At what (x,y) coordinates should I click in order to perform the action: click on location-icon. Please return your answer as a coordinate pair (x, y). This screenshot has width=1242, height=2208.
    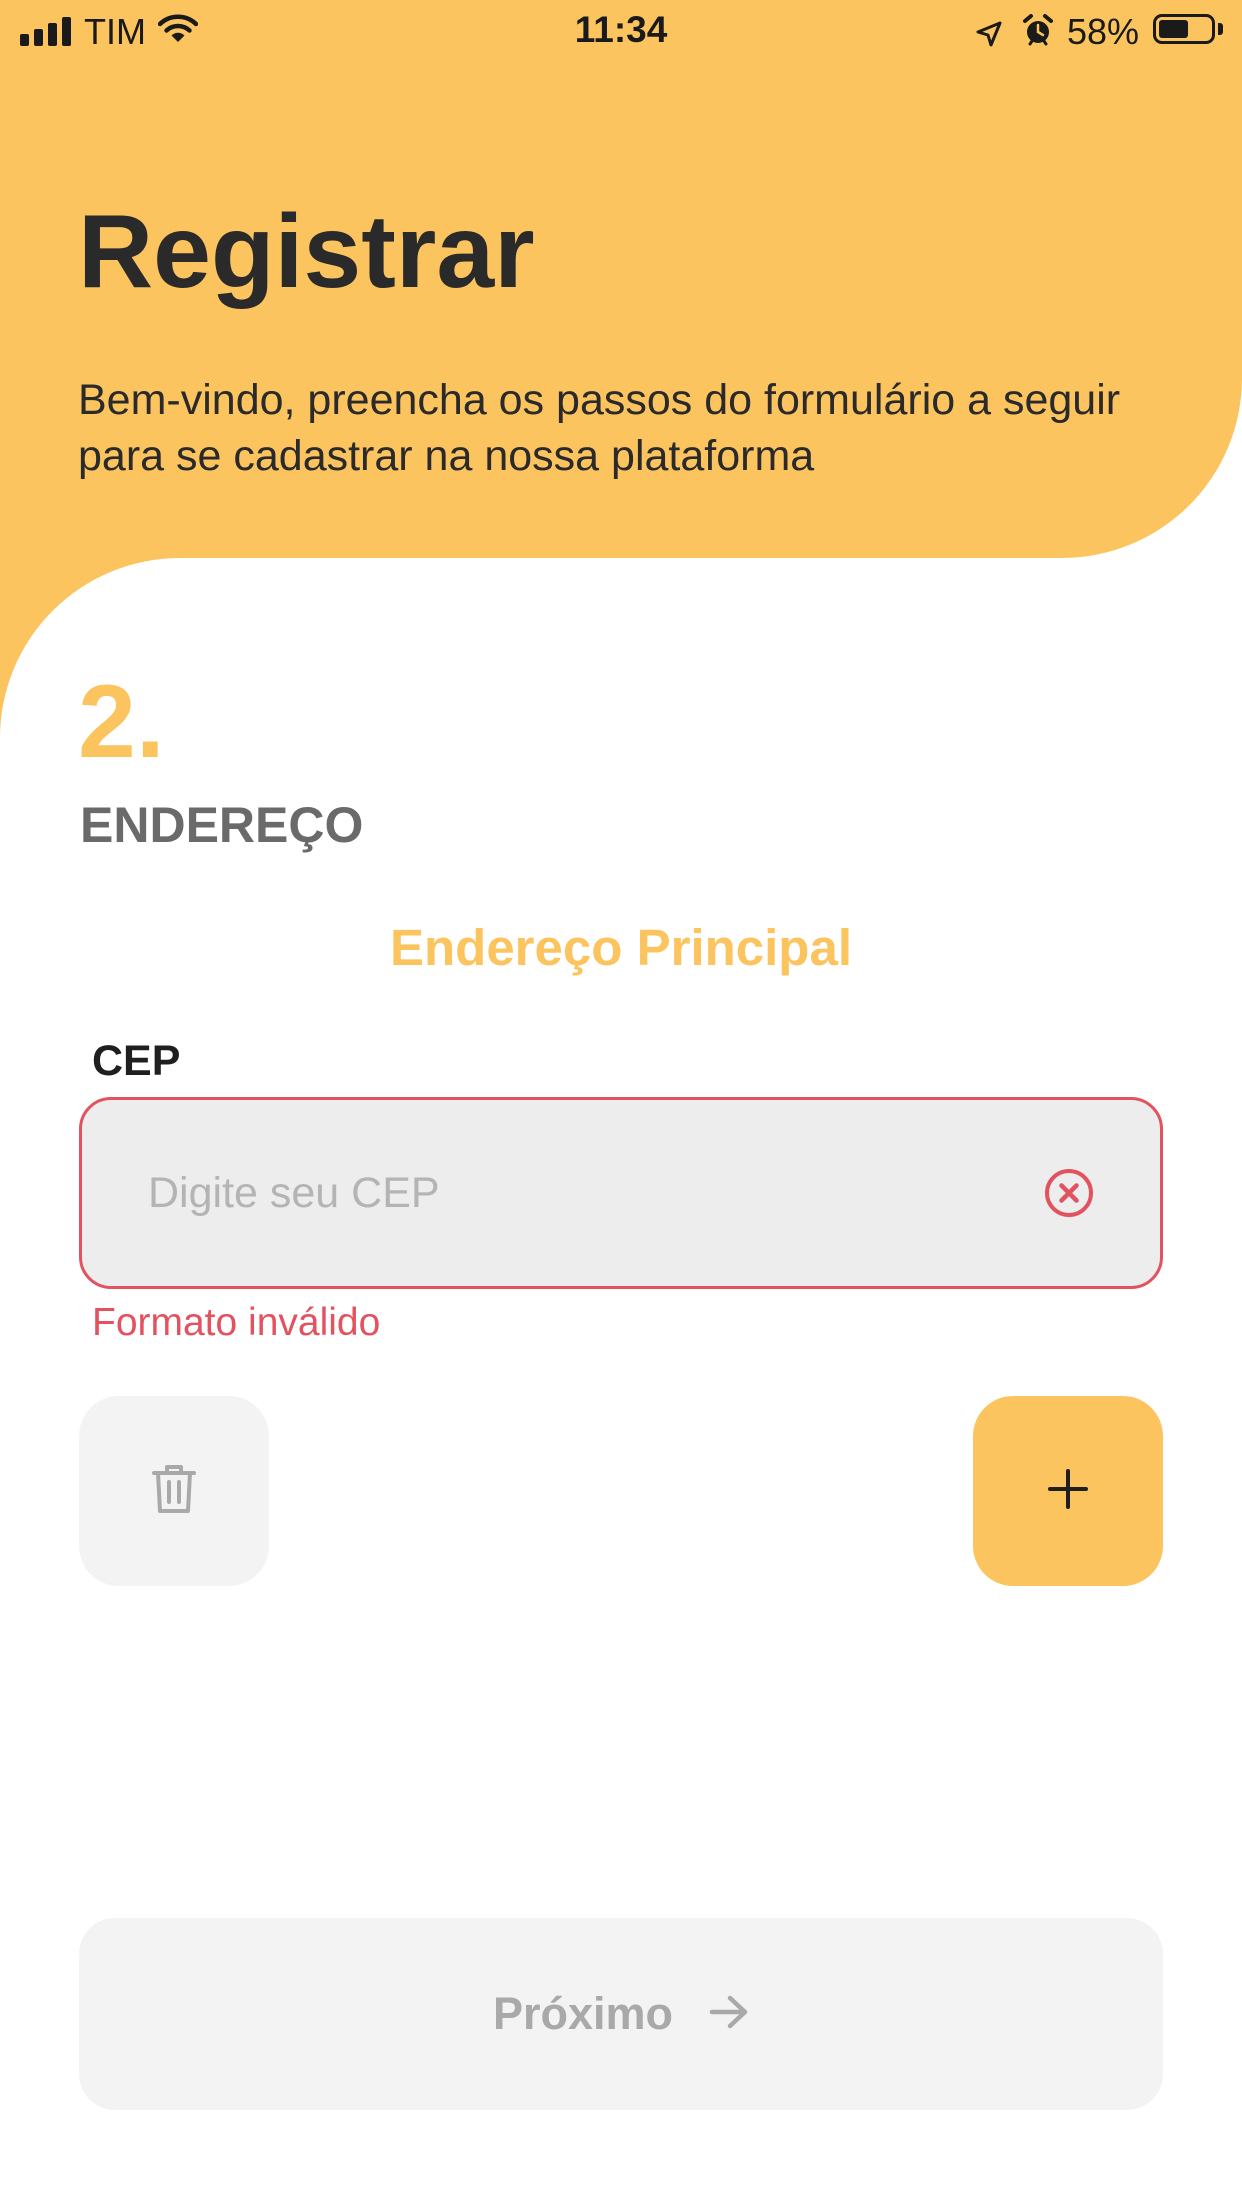
    Looking at the image, I should click on (989, 36).